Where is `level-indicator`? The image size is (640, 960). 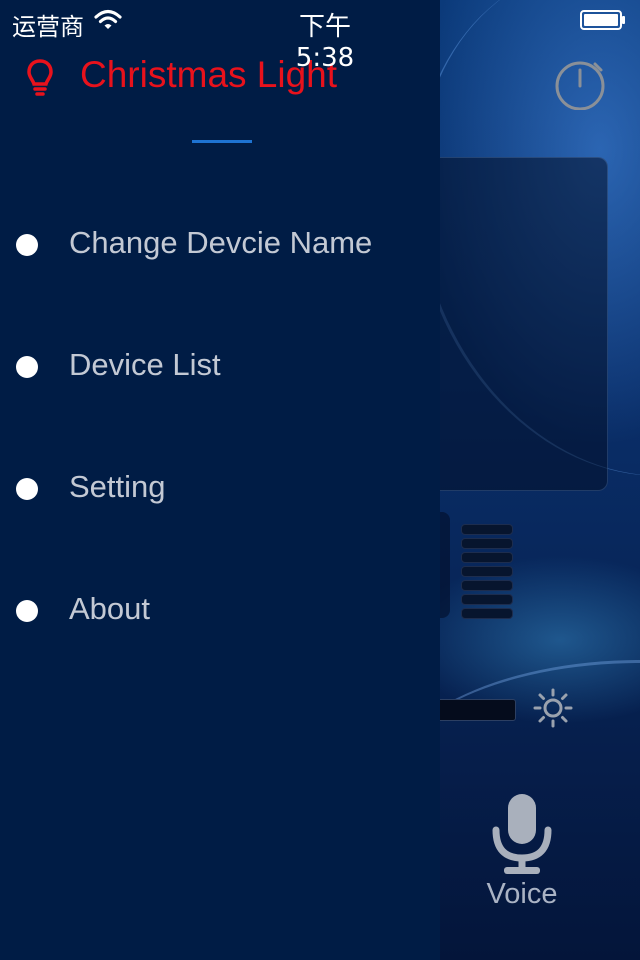
level-indicator is located at coordinates (487, 573).